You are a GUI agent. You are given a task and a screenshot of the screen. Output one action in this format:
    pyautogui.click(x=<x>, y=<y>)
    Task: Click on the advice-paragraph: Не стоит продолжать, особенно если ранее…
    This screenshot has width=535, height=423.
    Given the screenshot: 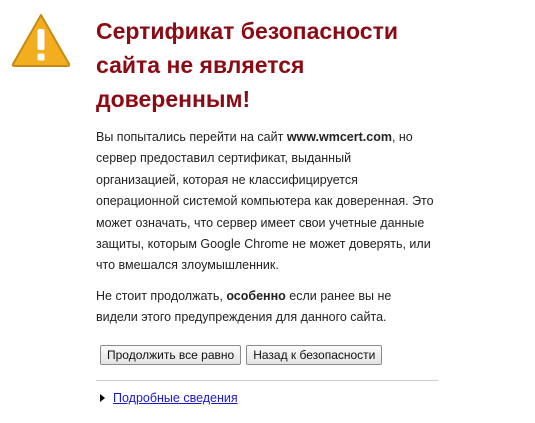 What is the action you would take?
    pyautogui.click(x=266, y=307)
    